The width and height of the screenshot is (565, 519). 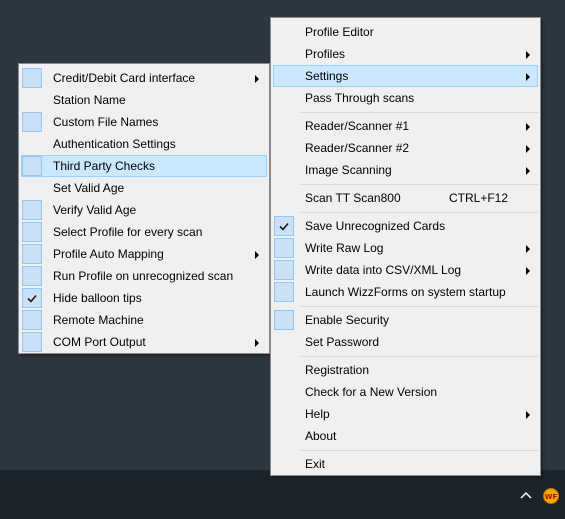 I want to click on menu-item-label: Verify Valid Age, so click(x=95, y=210).